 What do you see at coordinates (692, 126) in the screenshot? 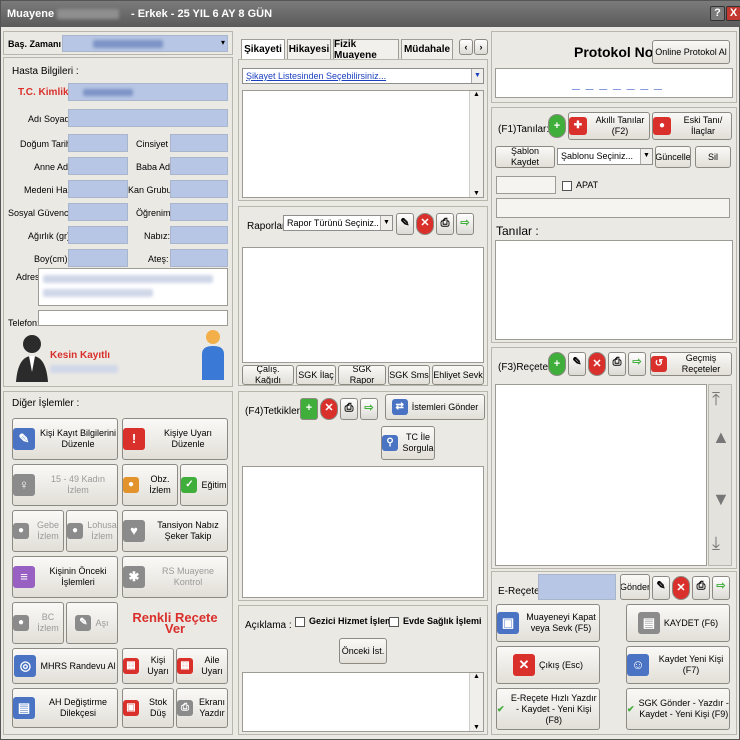
I see `old-diagnoses-button: ● Eski Tanı/İlaçlar` at bounding box center [692, 126].